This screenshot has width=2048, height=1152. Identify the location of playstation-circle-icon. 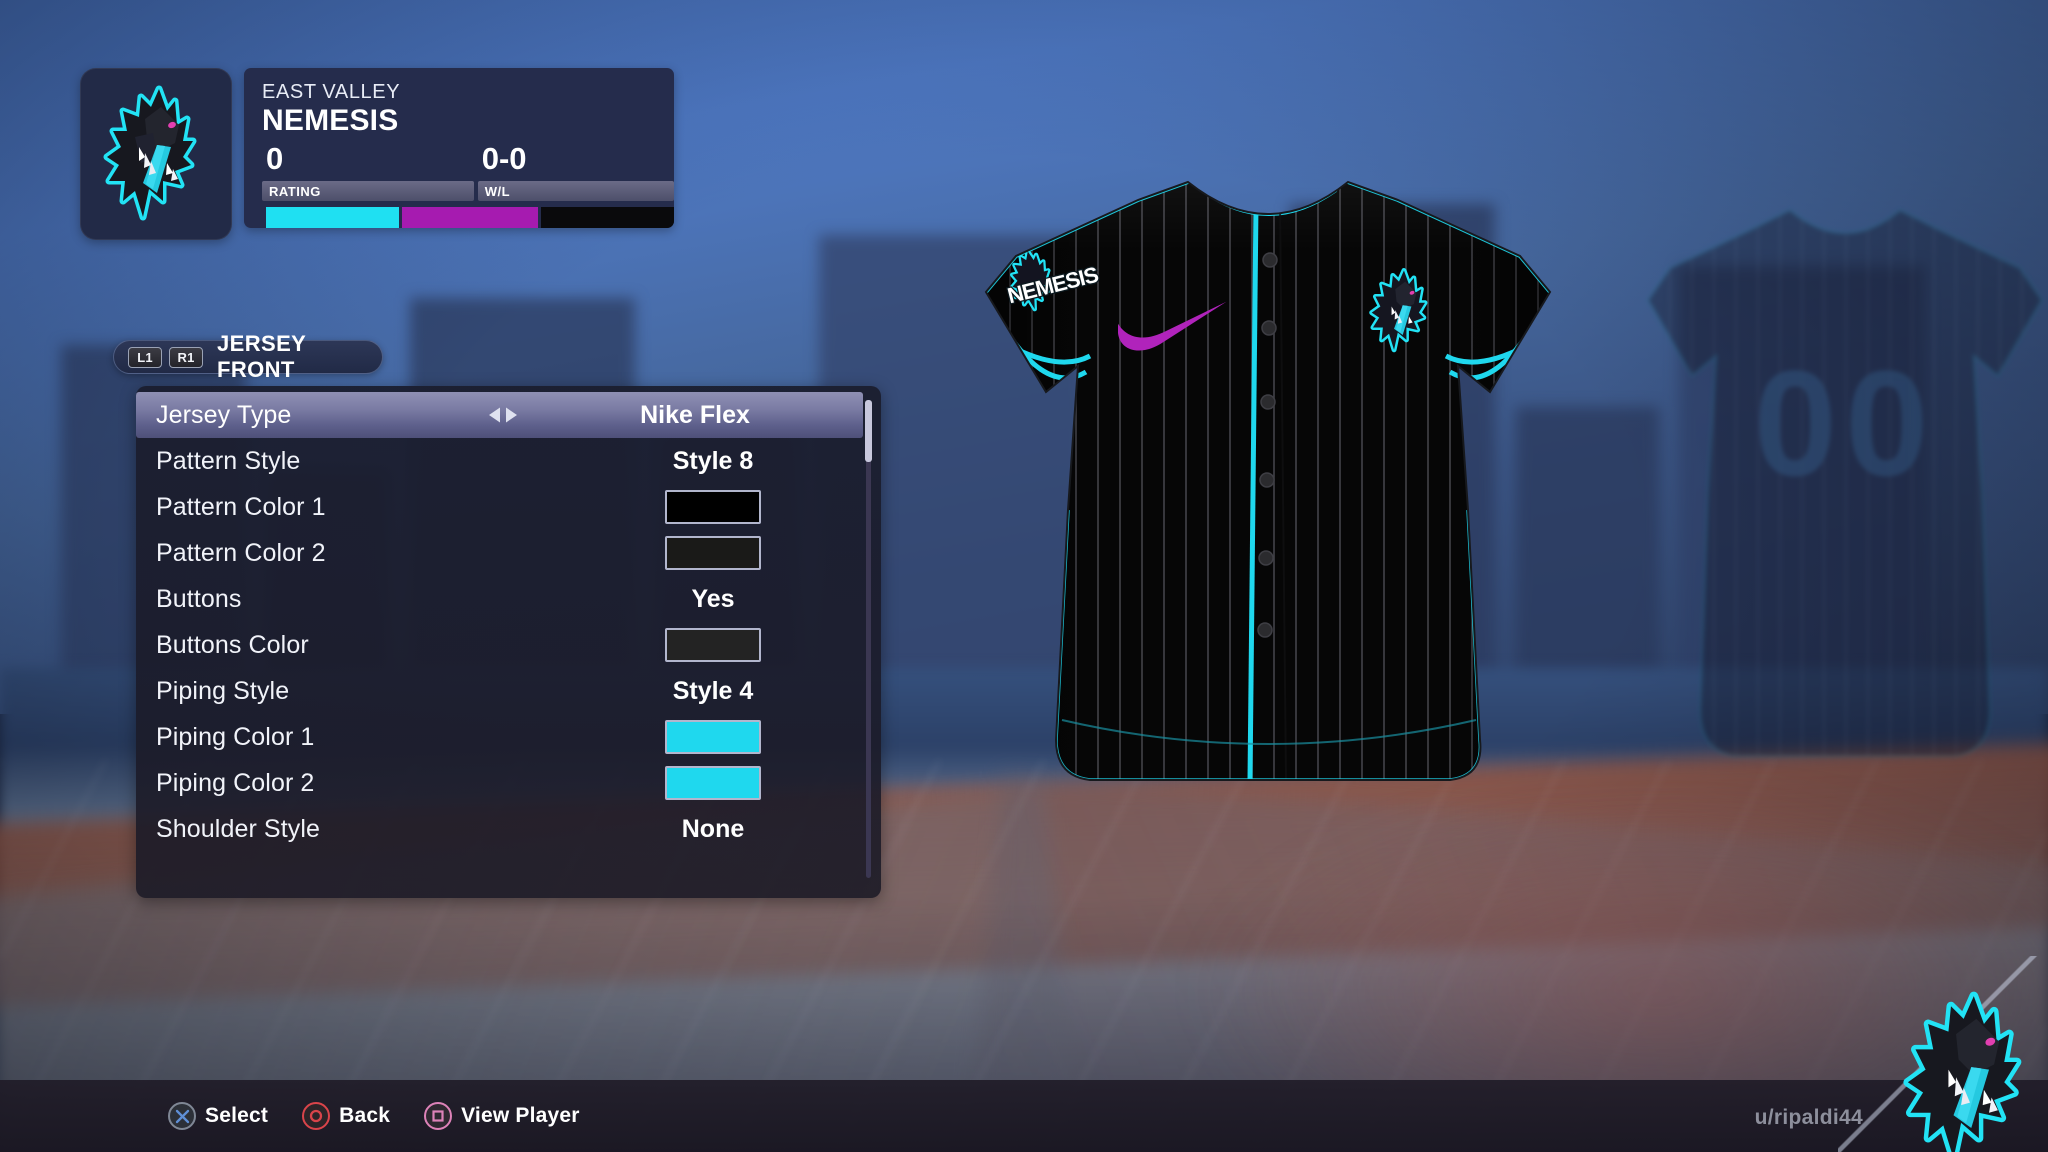
(316, 1116).